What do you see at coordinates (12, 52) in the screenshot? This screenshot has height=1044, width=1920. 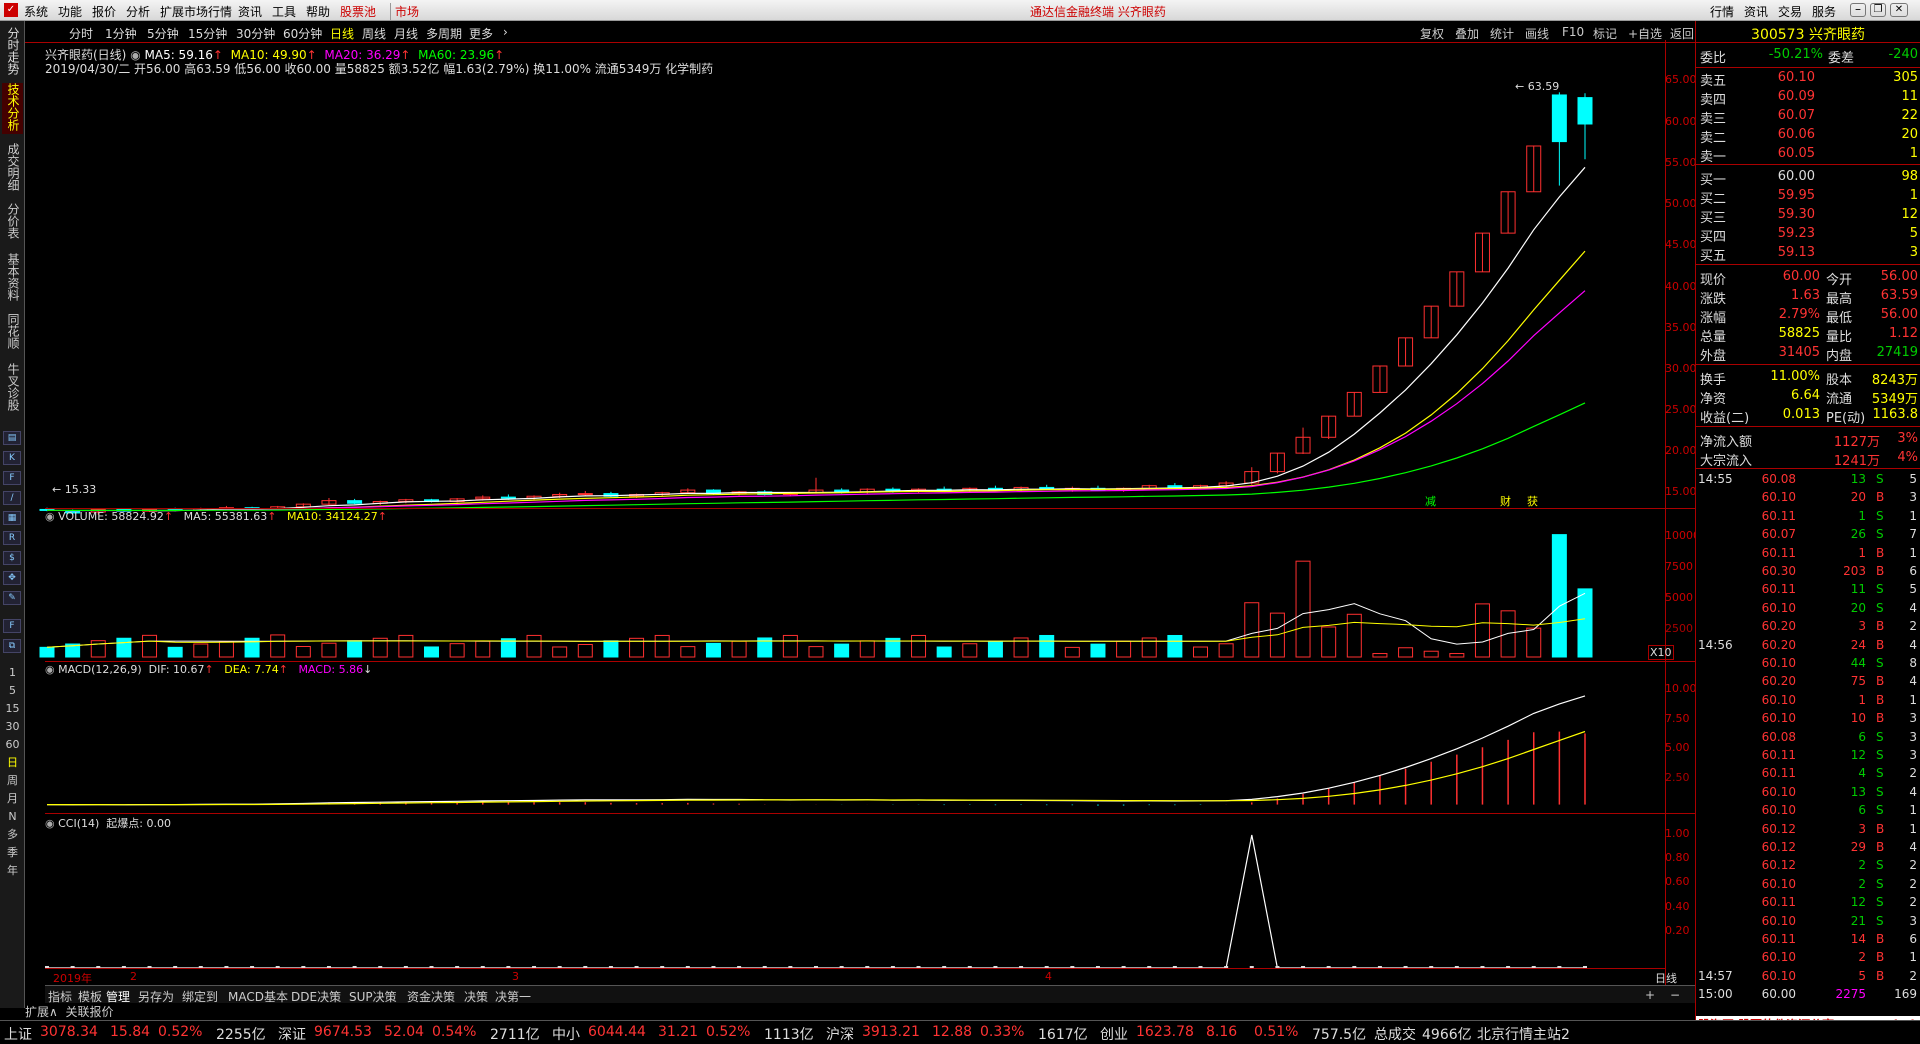 I see `tab-fenshi: 分时走势` at bounding box center [12, 52].